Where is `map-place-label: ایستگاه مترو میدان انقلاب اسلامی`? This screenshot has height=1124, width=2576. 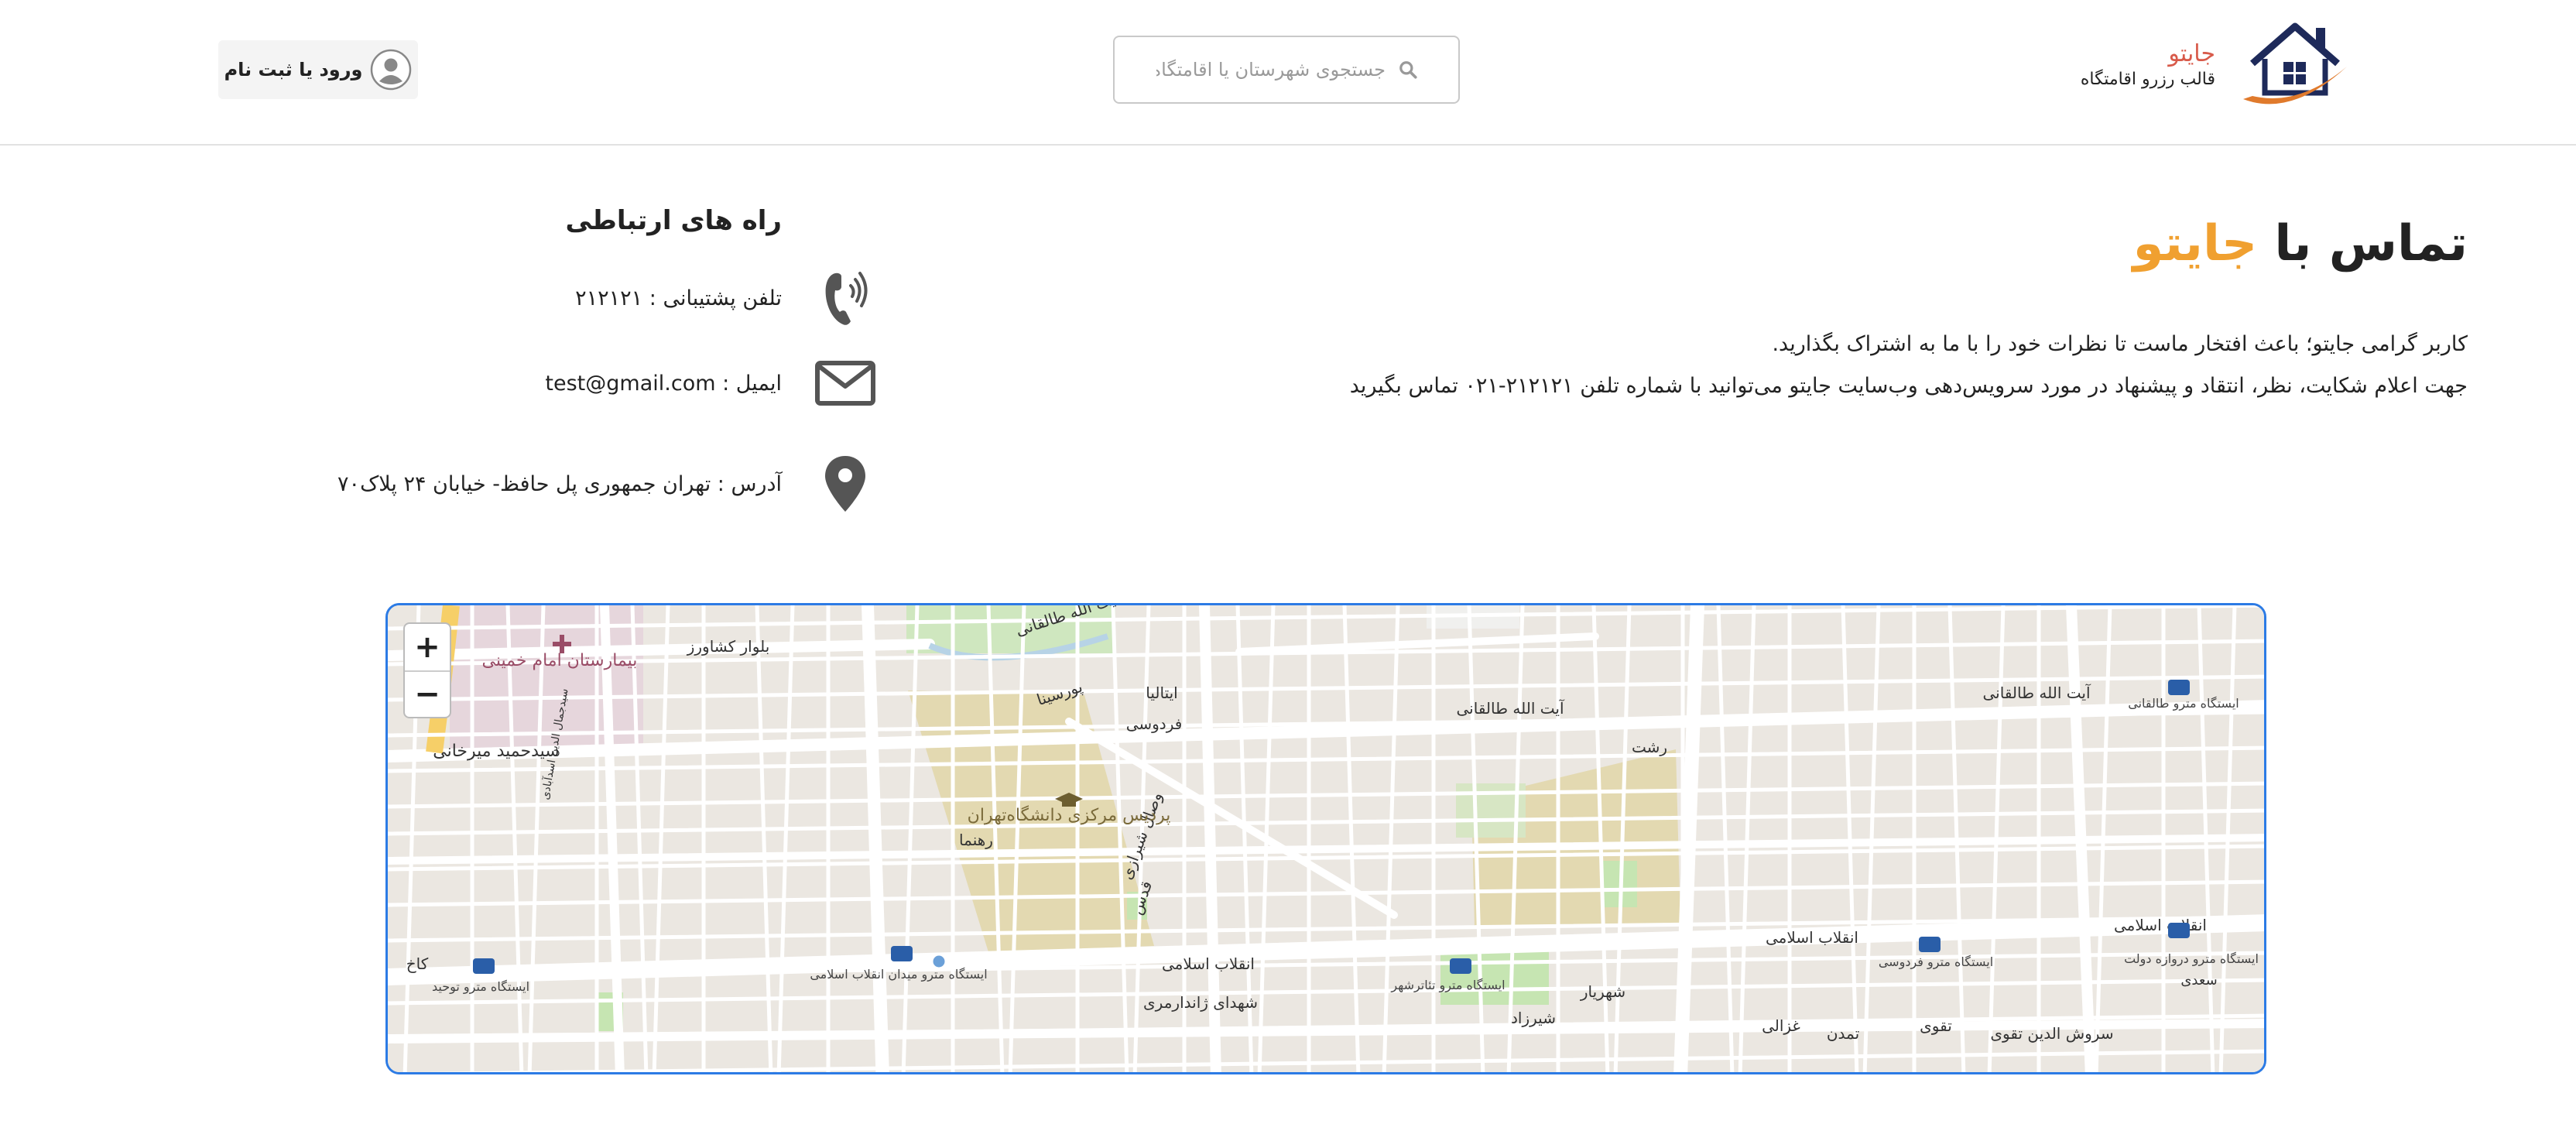
map-place-label: ایستگاه مترو میدان انقلاب اسلامی is located at coordinates (898, 974).